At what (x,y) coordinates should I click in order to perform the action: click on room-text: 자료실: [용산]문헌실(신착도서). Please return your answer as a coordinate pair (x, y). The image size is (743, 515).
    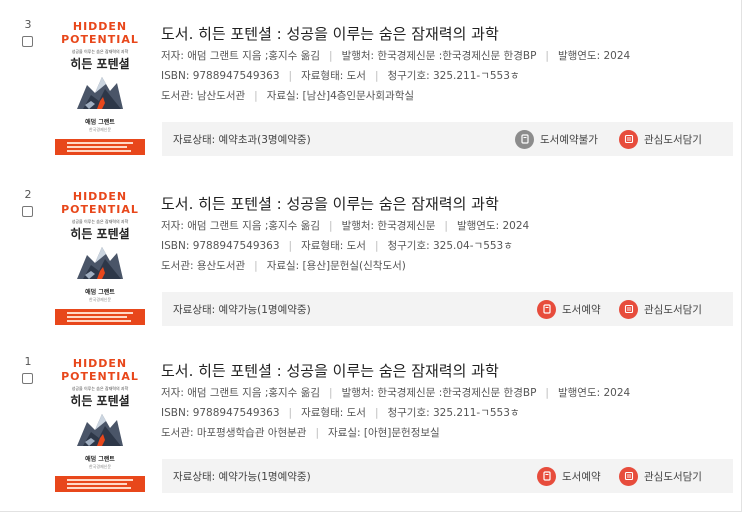
    Looking at the image, I should click on (336, 266).